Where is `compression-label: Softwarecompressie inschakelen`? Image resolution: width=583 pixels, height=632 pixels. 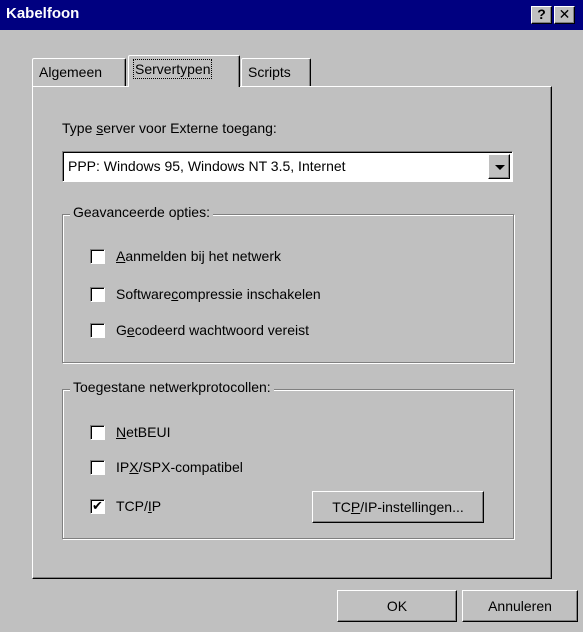 compression-label: Softwarecompressie inschakelen is located at coordinates (218, 294).